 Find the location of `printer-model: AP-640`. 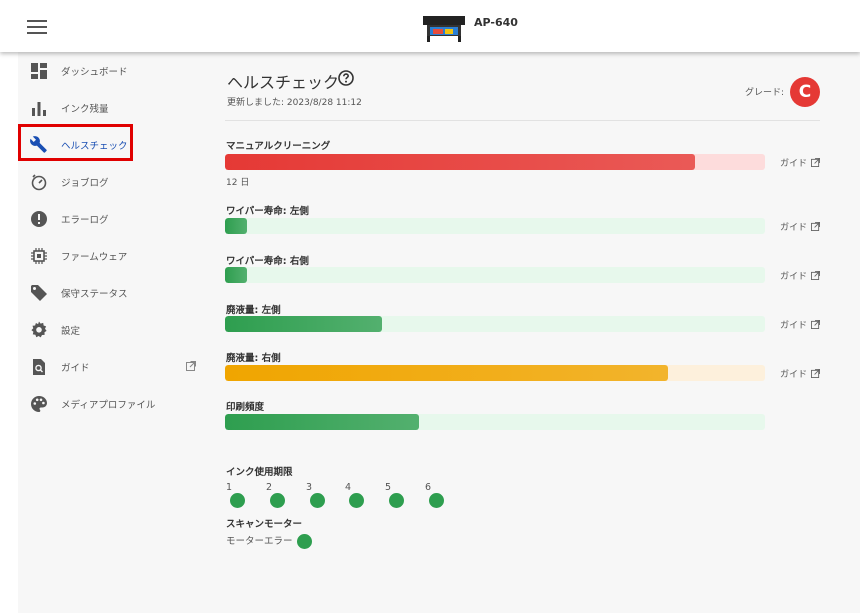

printer-model: AP-640 is located at coordinates (496, 22).